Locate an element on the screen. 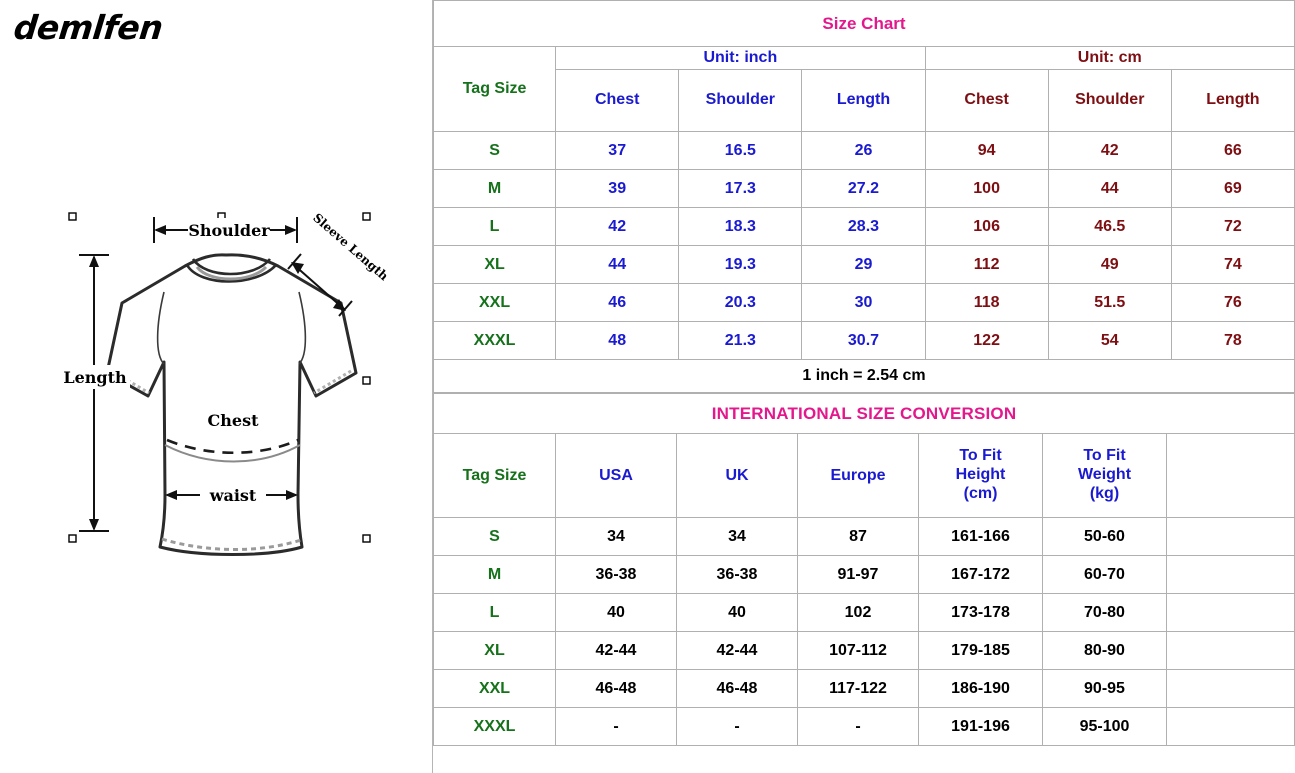  cell-europe: 117-122 is located at coordinates (858, 688).